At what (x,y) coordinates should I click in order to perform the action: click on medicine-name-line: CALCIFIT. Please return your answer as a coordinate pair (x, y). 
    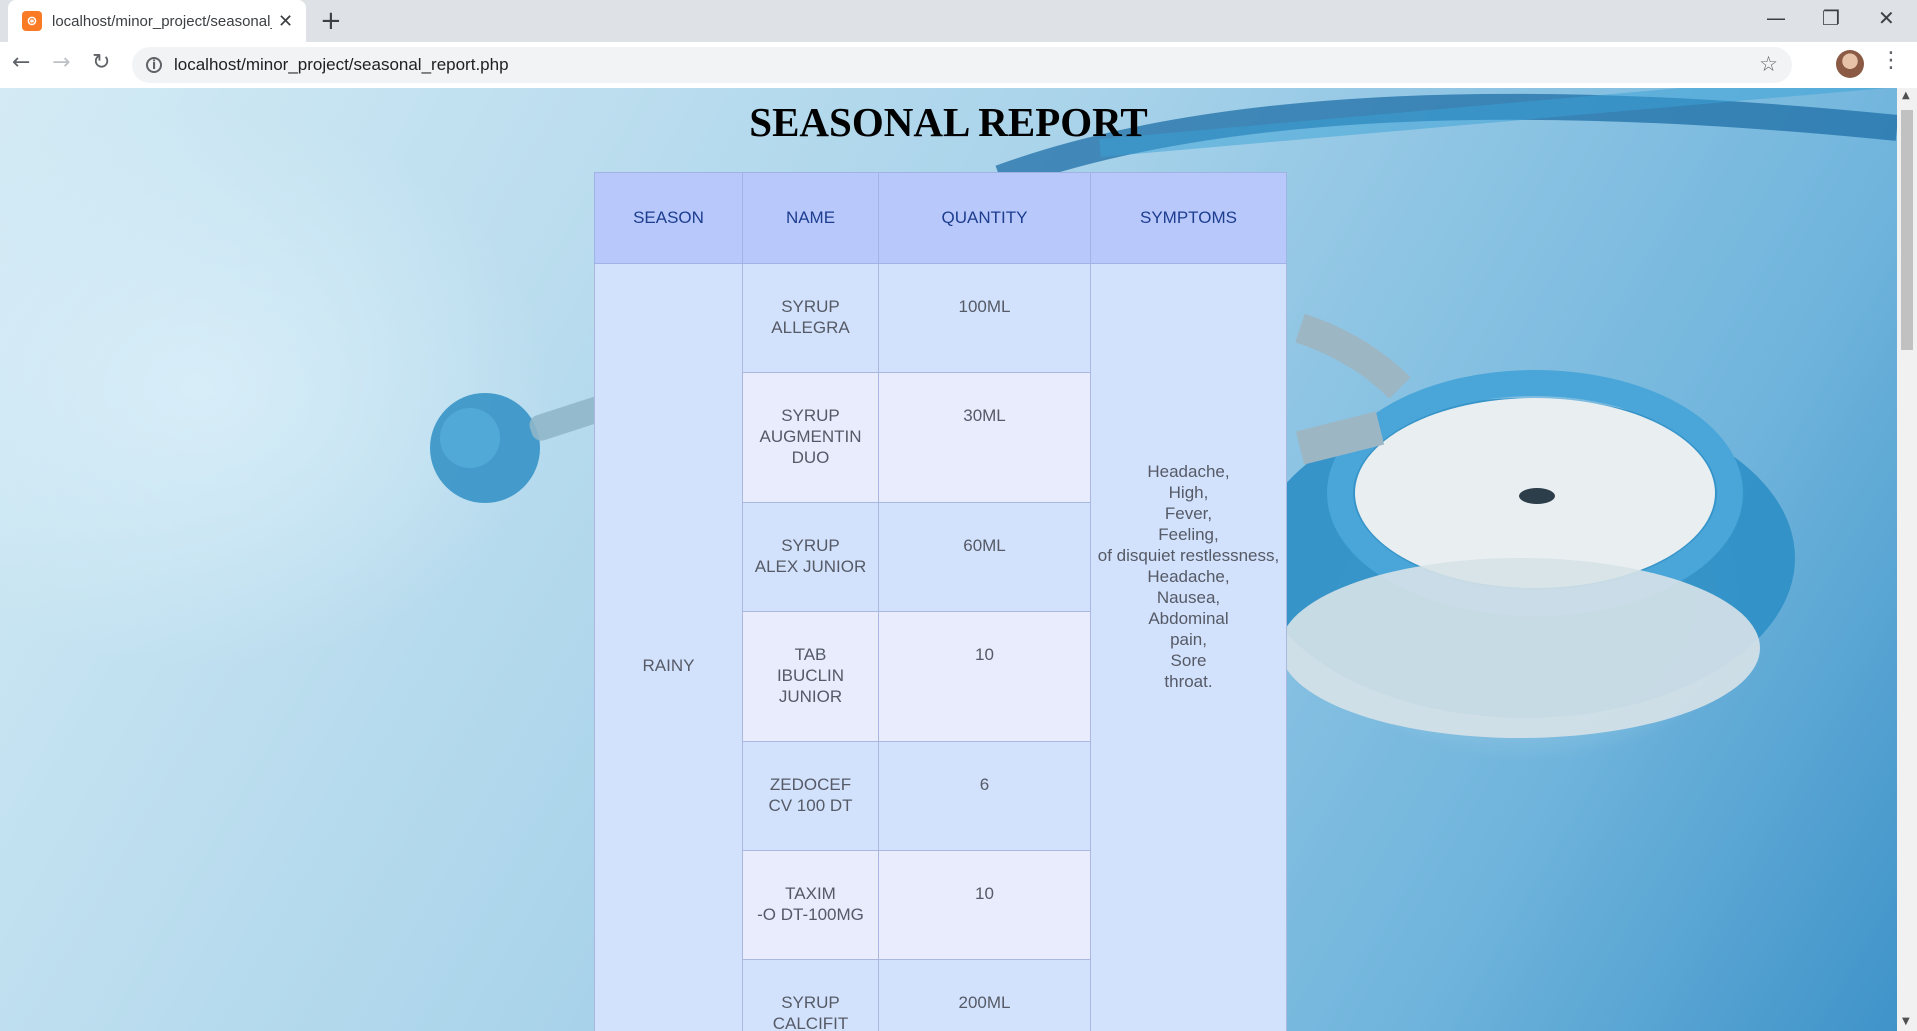
    Looking at the image, I should click on (810, 1022).